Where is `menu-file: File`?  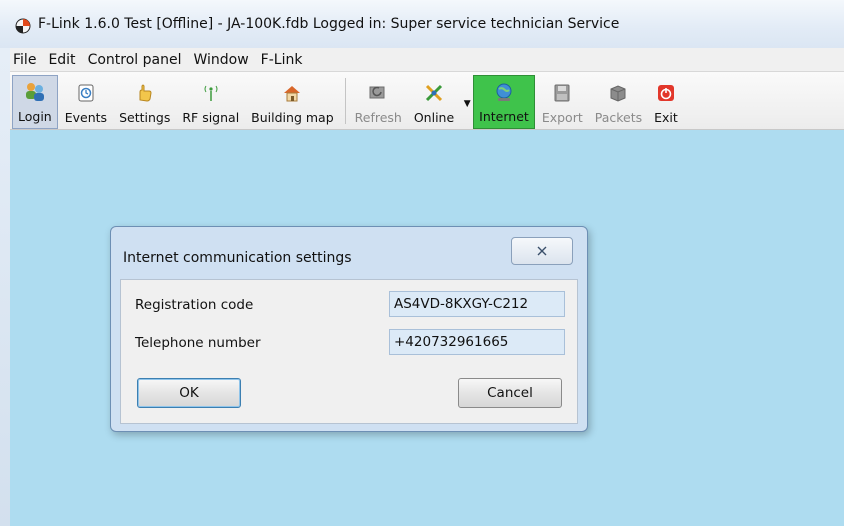 menu-file: File is located at coordinates (26, 60).